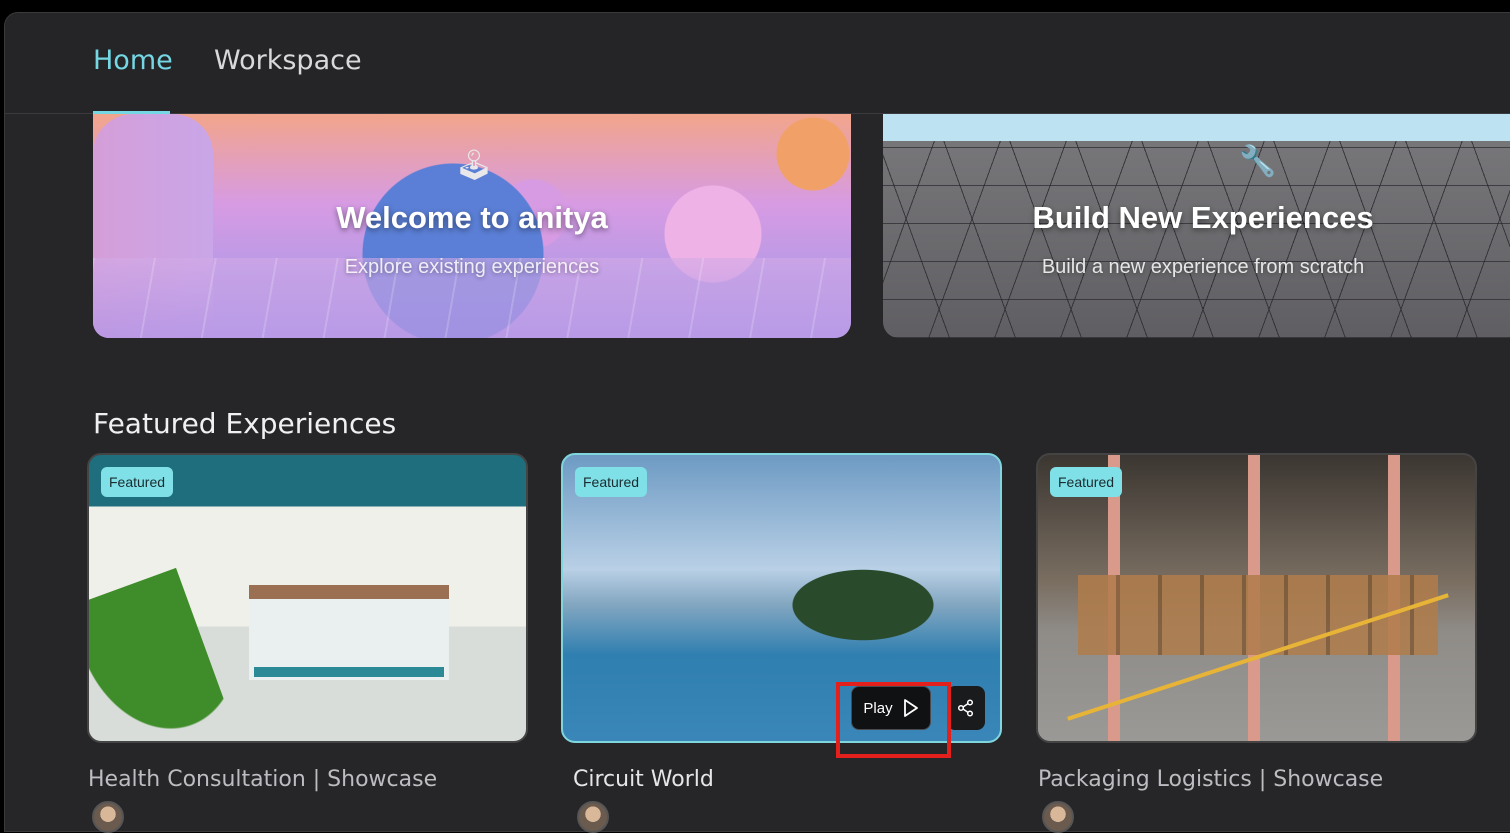 The height and width of the screenshot is (833, 1510). I want to click on build-subtitle: Build a new experience from scratch, so click(1203, 267).